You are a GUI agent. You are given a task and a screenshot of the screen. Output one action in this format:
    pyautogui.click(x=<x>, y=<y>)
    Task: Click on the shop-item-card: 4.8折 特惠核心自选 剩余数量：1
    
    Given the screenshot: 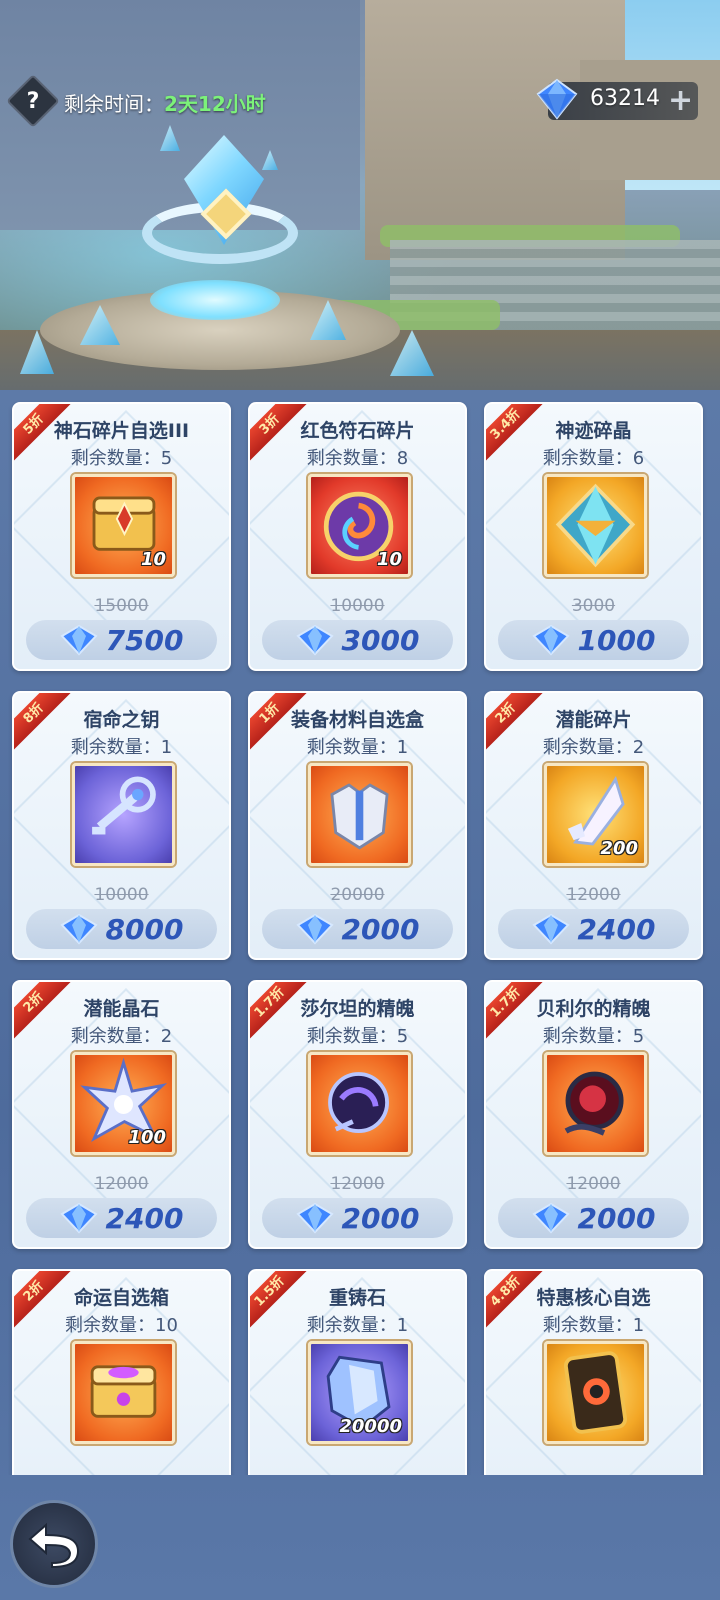 What is the action you would take?
    pyautogui.click(x=593, y=1372)
    